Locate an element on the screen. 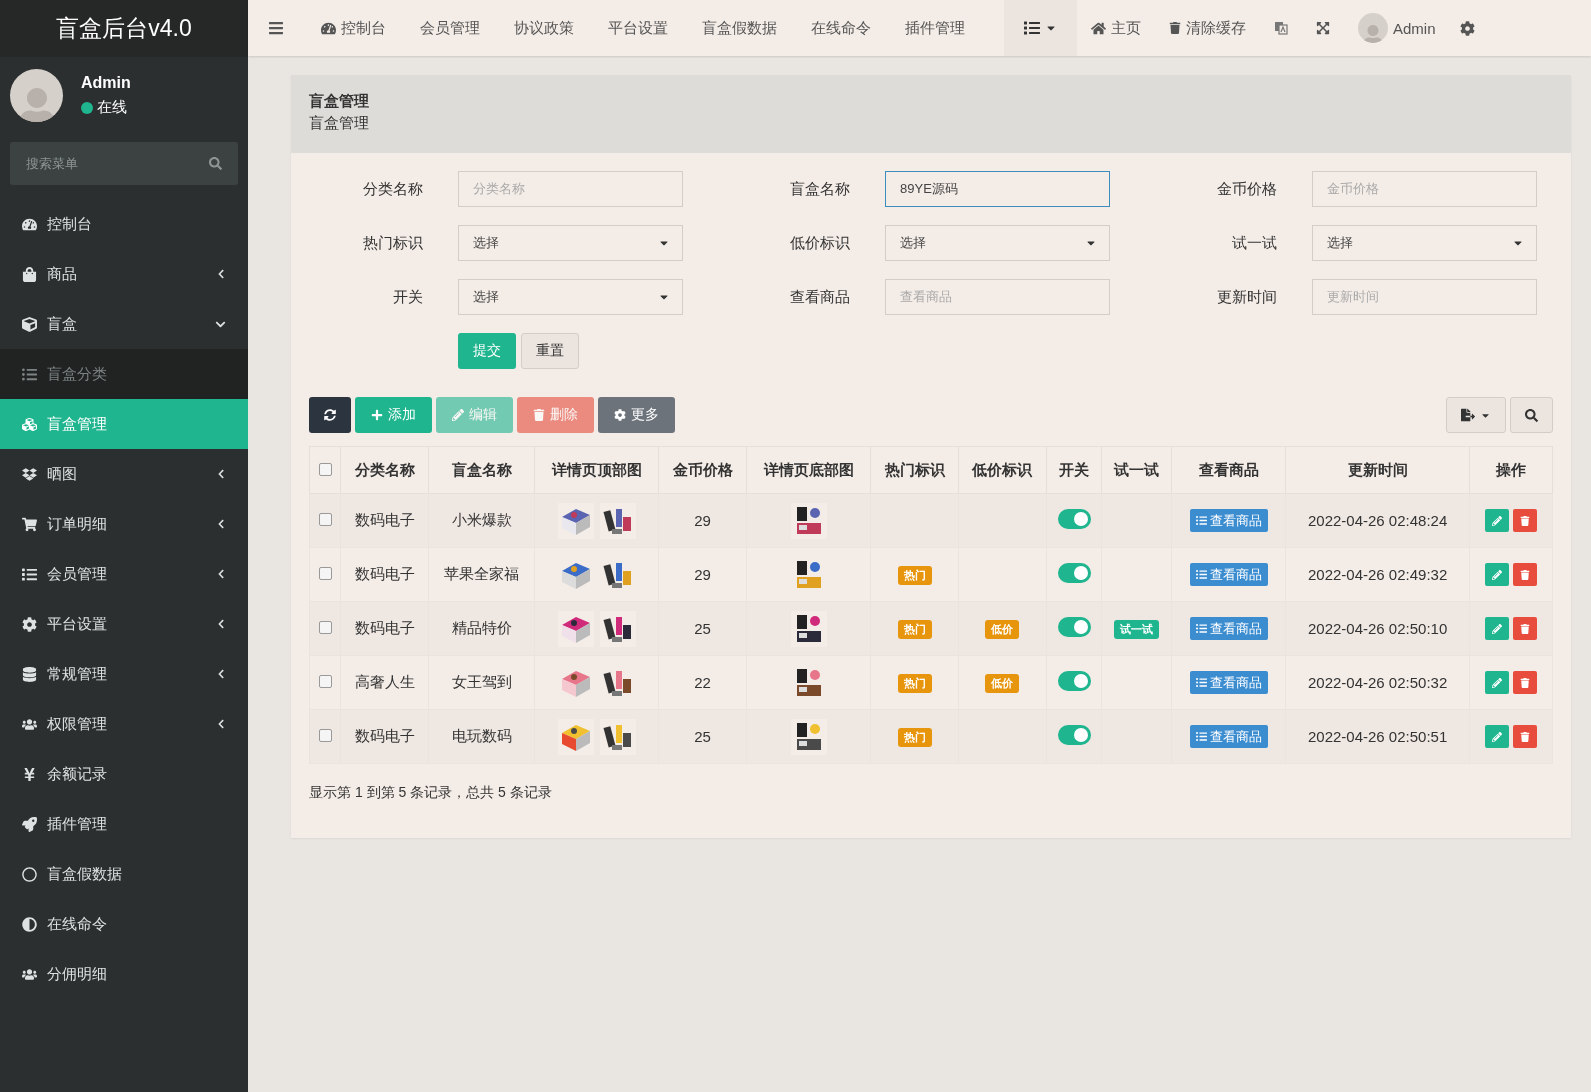 Image resolution: width=1591 pixels, height=1092 pixels. menu-item: 盲盒假数据 is located at coordinates (124, 874).